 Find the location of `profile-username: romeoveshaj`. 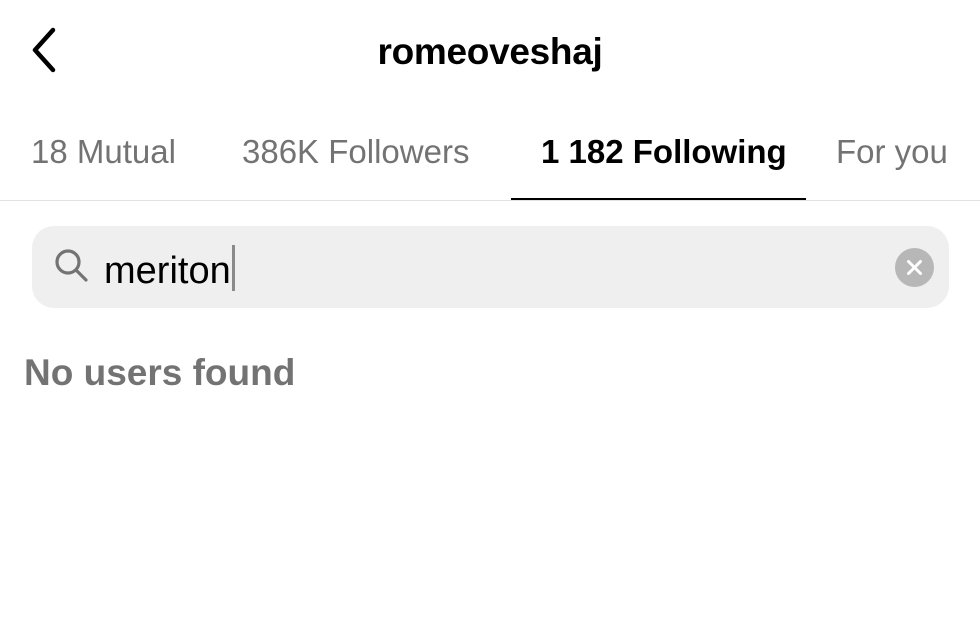

profile-username: romeoveshaj is located at coordinates (490, 51).